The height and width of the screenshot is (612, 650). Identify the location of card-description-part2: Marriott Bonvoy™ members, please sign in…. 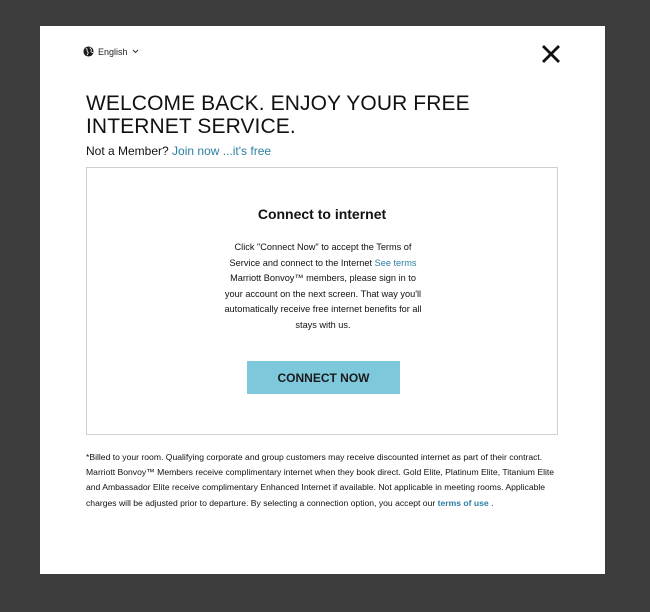
(323, 301).